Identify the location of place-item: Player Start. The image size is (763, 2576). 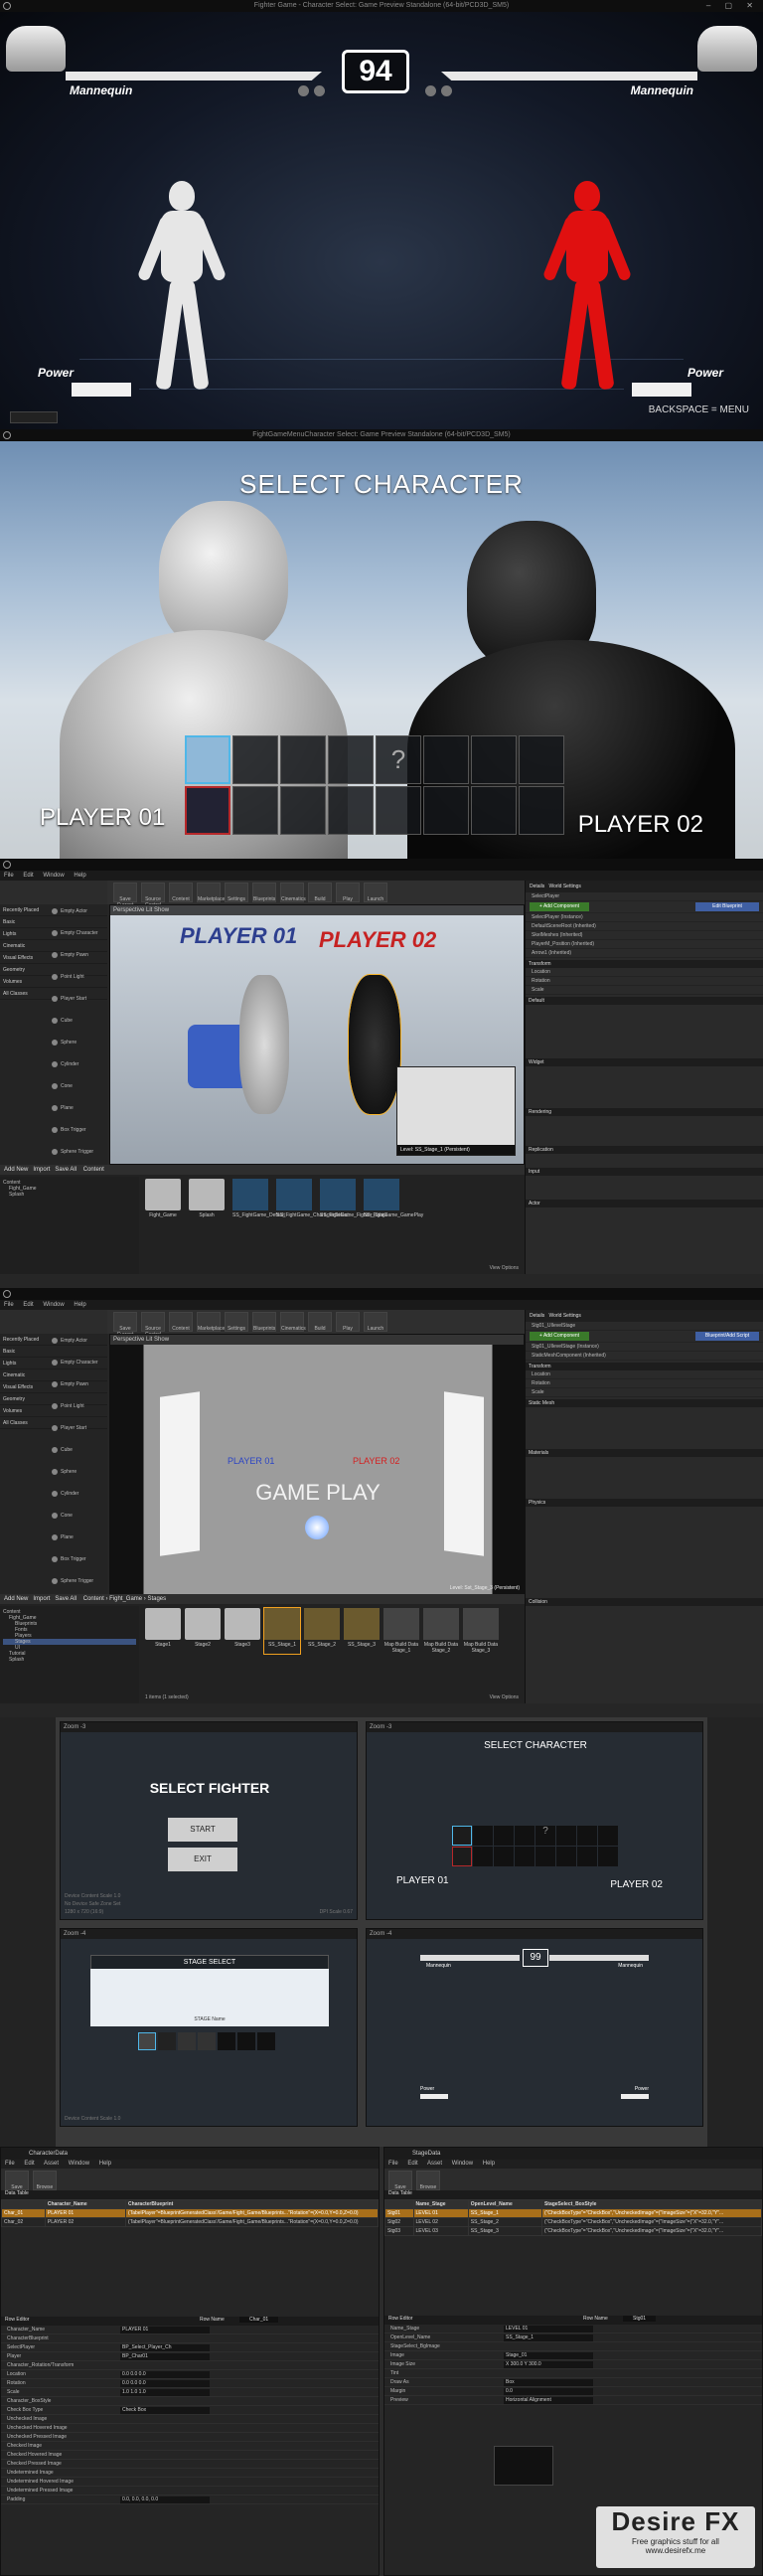
(78, 1428).